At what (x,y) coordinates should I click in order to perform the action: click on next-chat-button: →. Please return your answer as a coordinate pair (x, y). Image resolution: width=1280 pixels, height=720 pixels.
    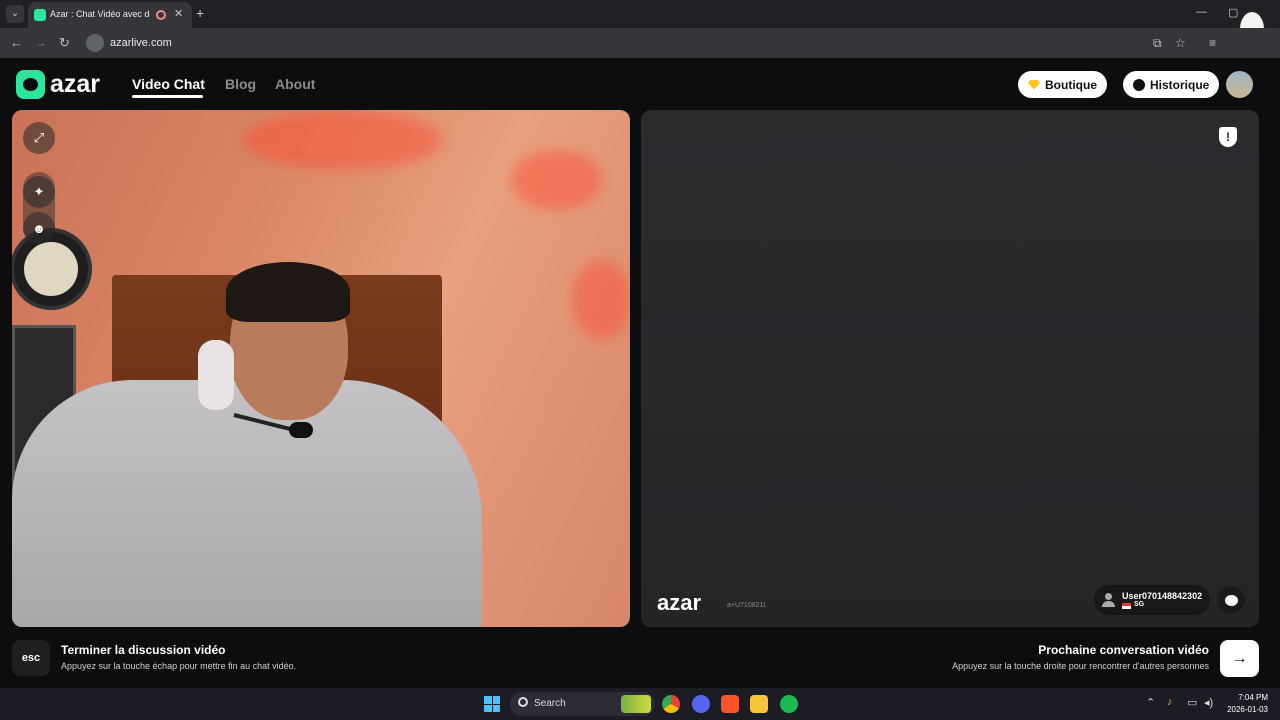
    Looking at the image, I should click on (1239, 658).